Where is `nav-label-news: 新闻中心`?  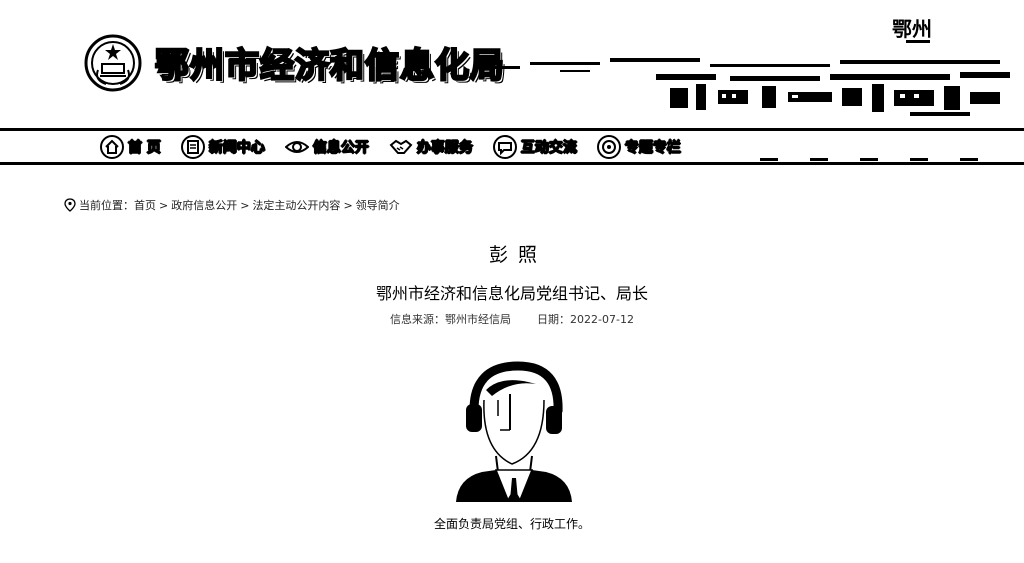 nav-label-news: 新闻中心 is located at coordinates (236, 148).